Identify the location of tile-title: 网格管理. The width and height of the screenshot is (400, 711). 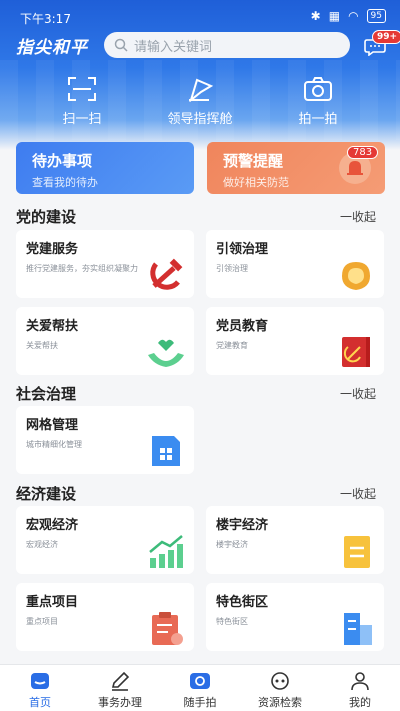
(52, 425).